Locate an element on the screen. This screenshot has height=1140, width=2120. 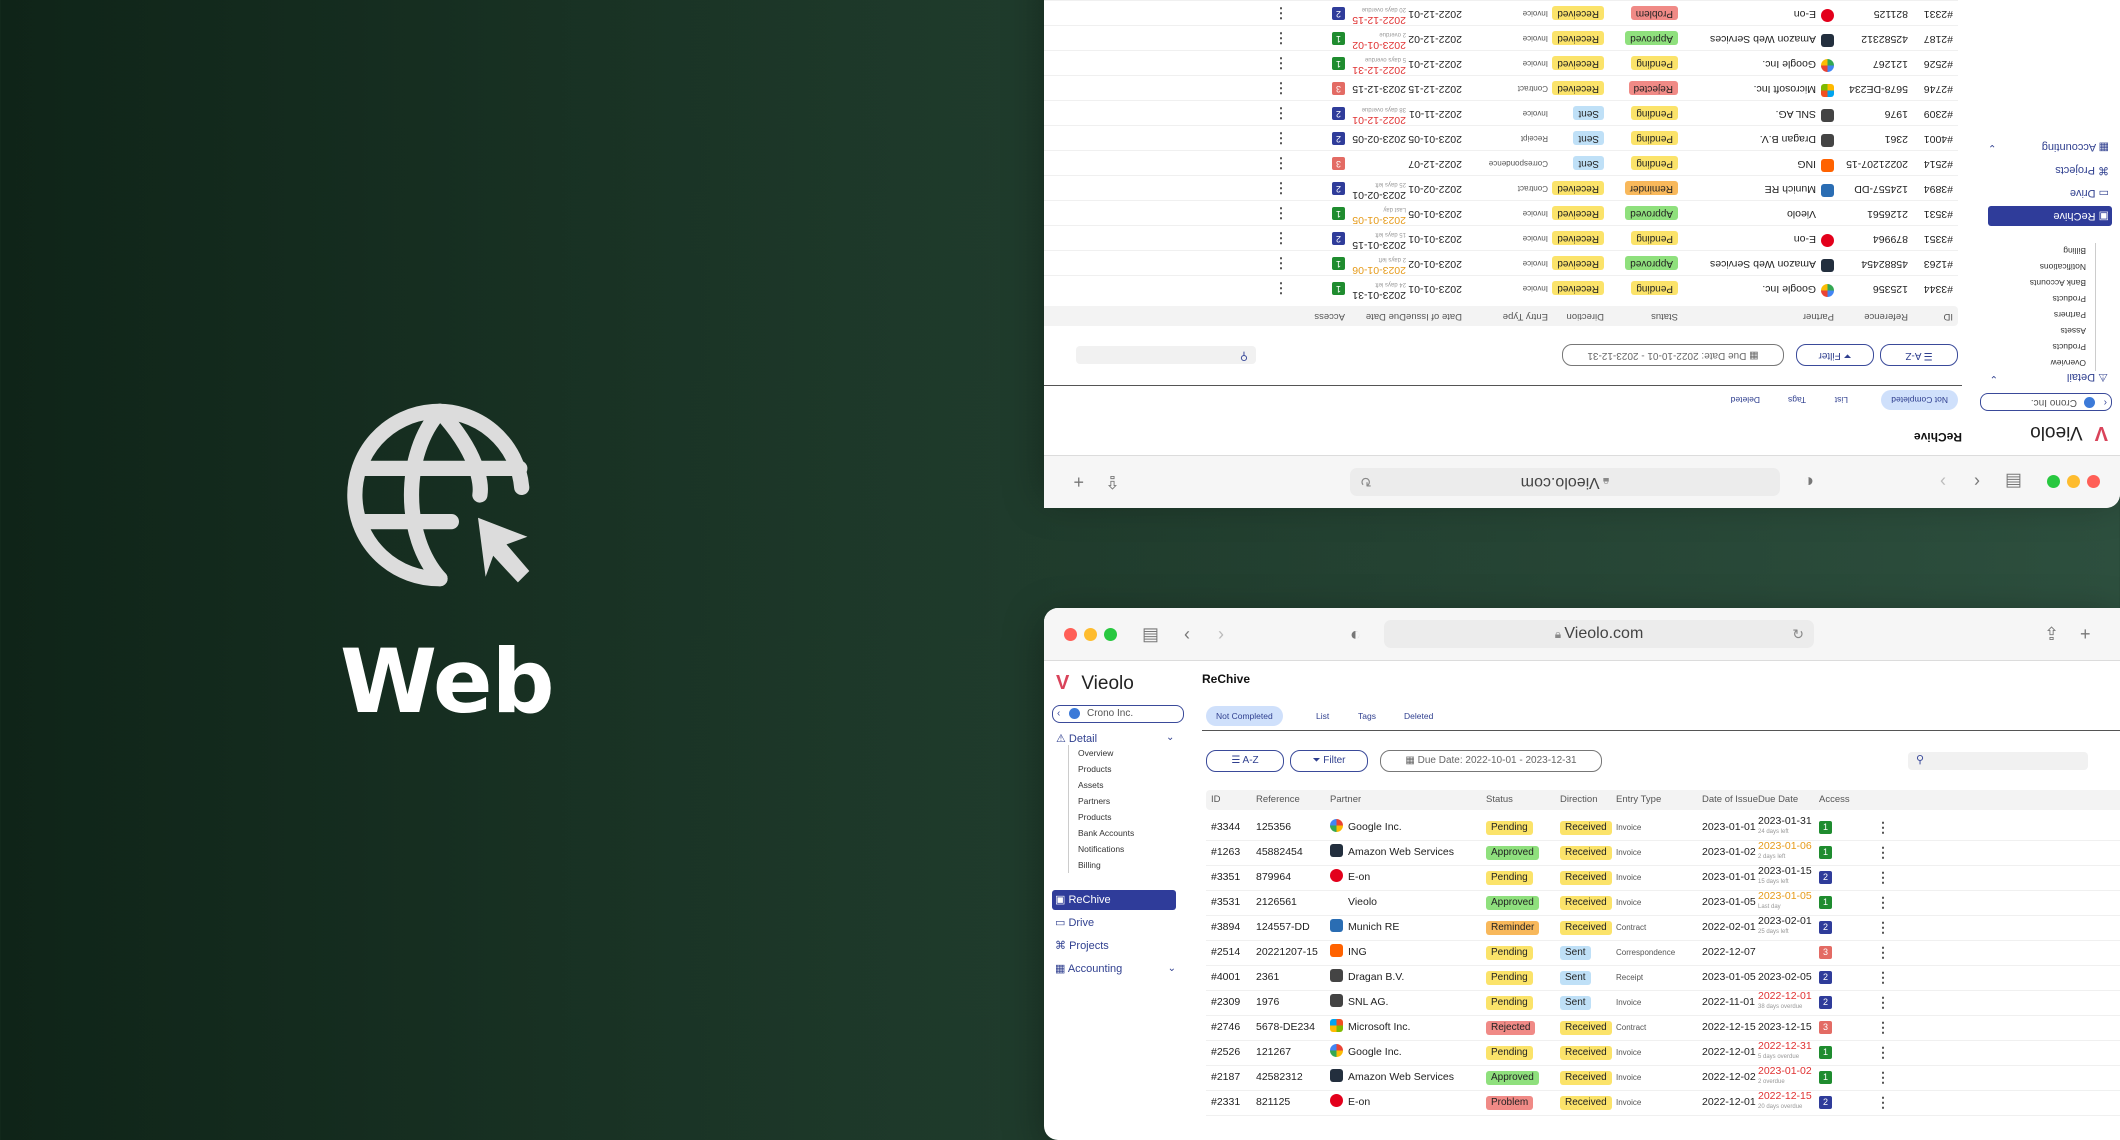
filter-button: ⏷ Filter is located at coordinates (1329, 761).